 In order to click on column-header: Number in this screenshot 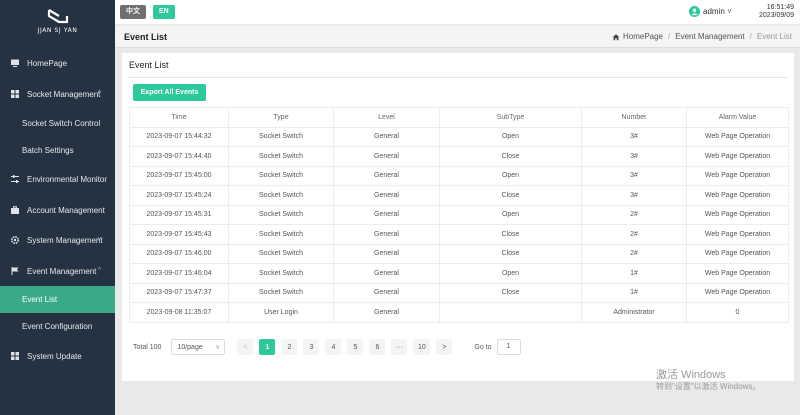, I will do `click(634, 117)`.